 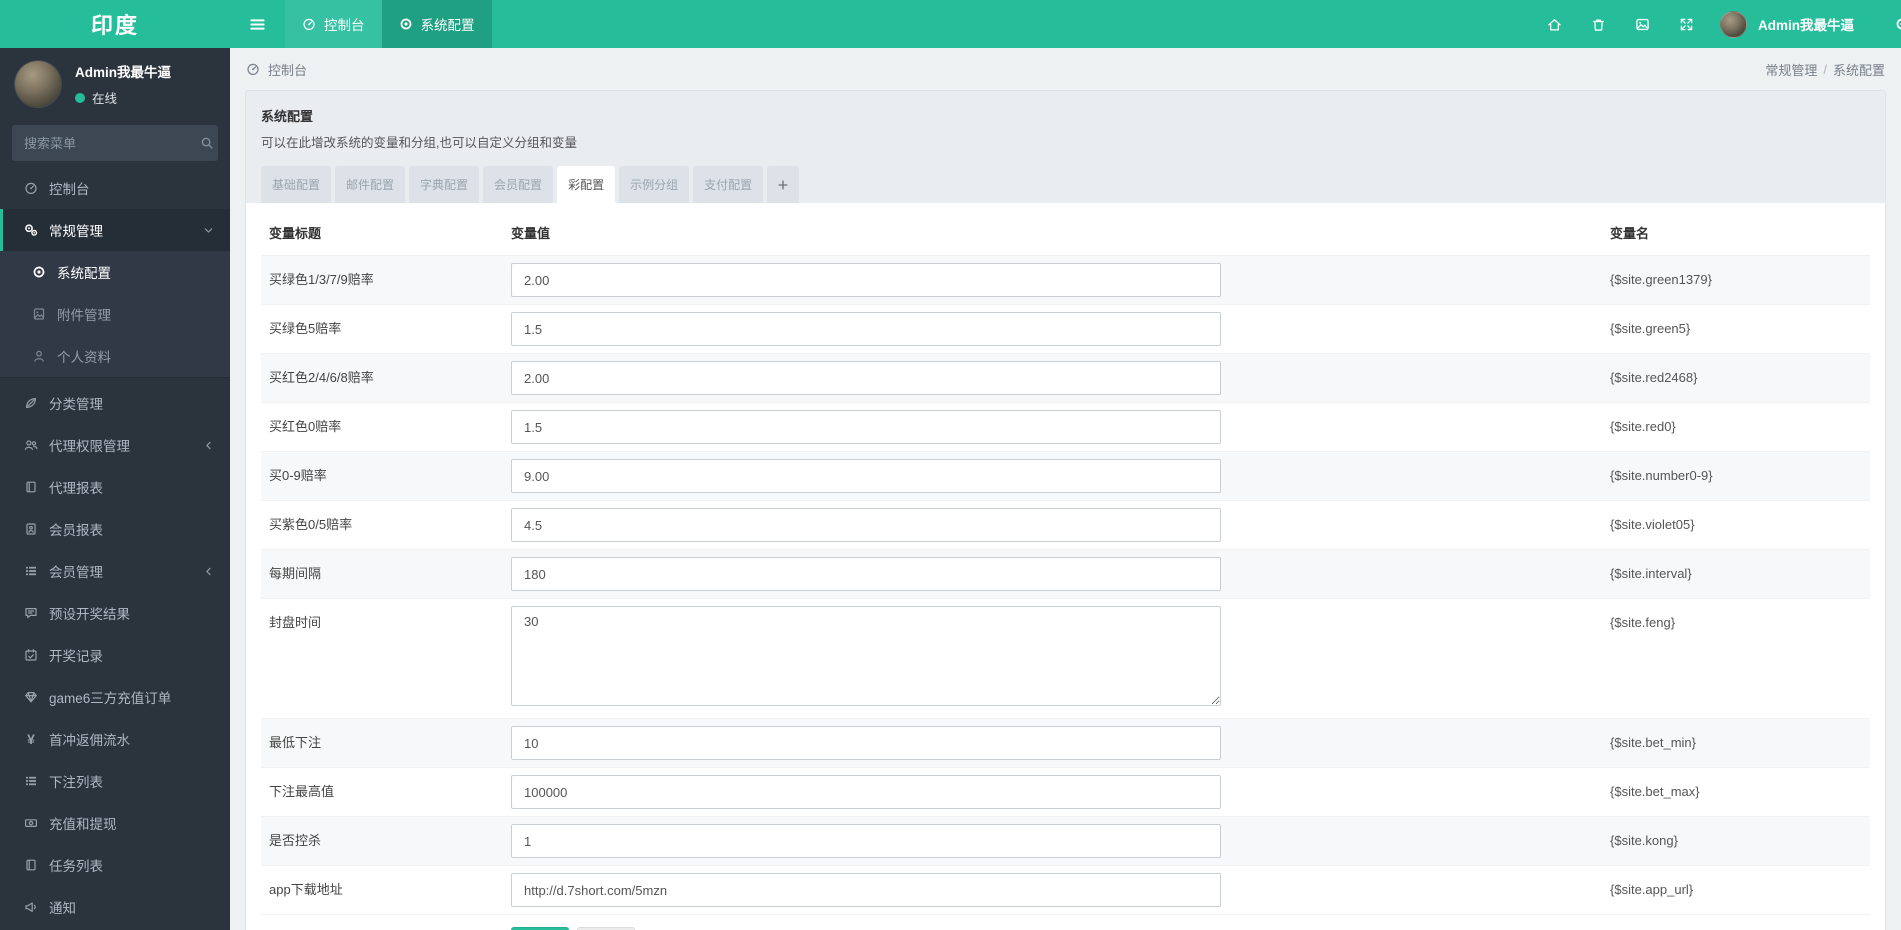 I want to click on chevron-left-icon, so click(x=208, y=571).